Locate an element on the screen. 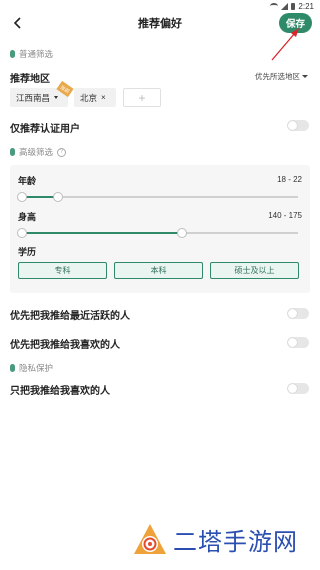  page-title: 推荐偏好 is located at coordinates (160, 24).